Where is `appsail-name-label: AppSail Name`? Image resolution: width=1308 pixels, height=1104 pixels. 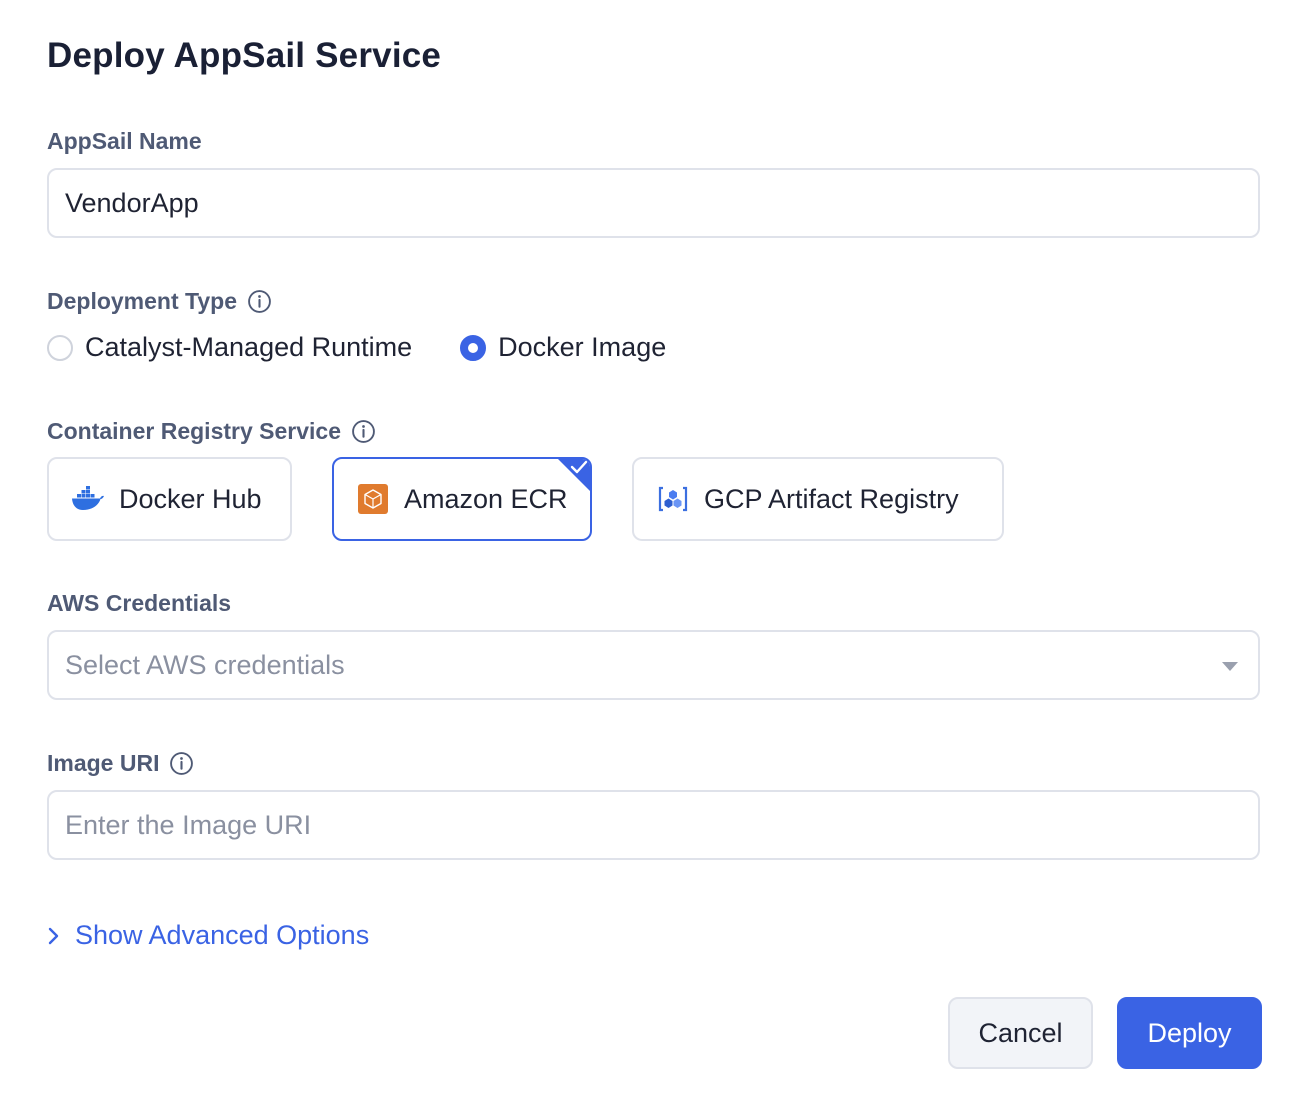
appsail-name-label: AppSail Name is located at coordinates (124, 141).